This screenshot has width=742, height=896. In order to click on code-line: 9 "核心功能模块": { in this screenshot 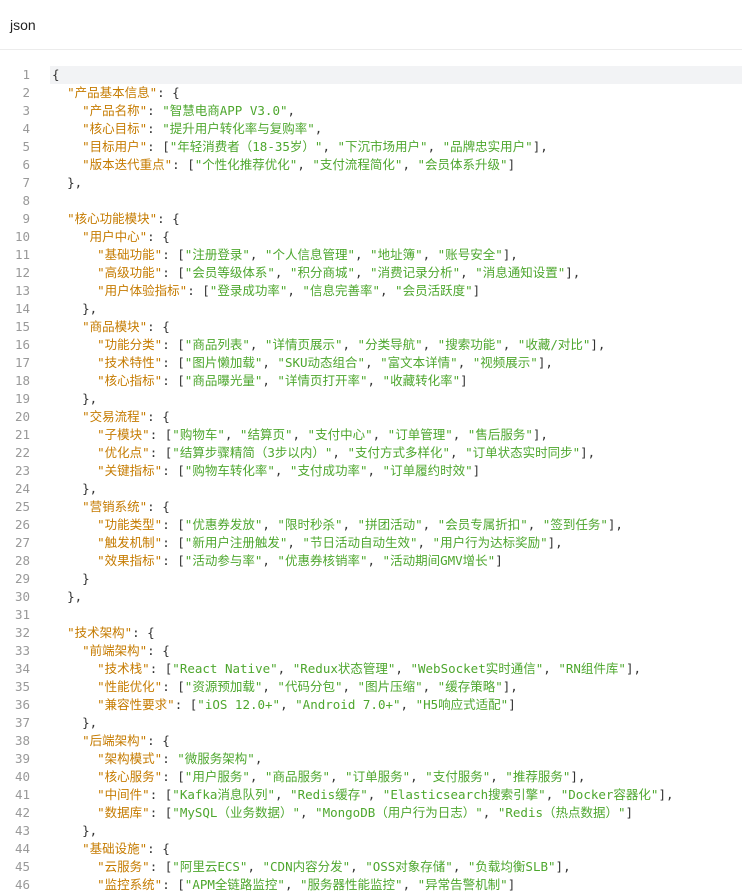, I will do `click(371, 219)`.